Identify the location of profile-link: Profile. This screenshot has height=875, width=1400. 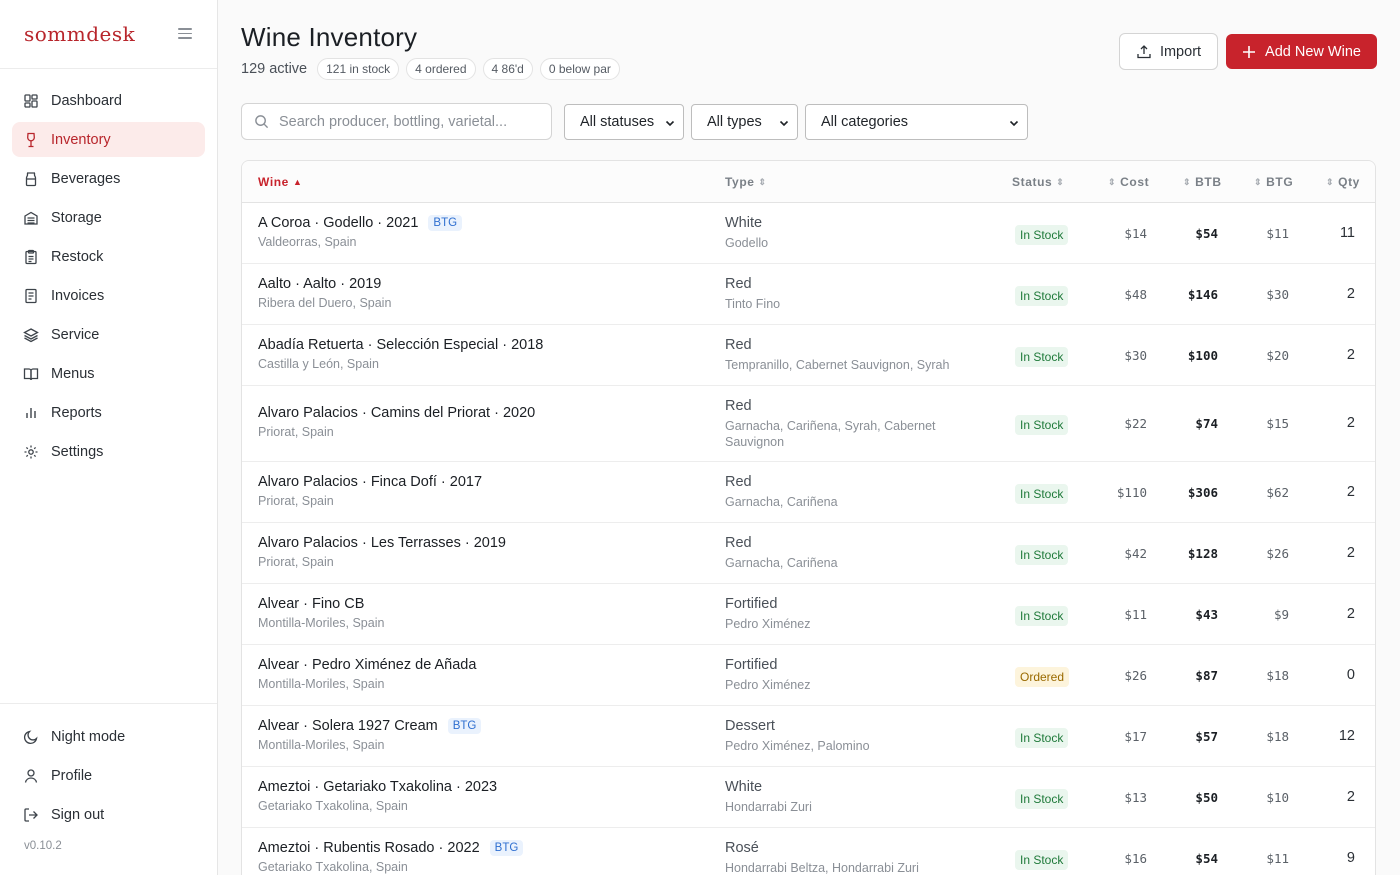
(108, 775).